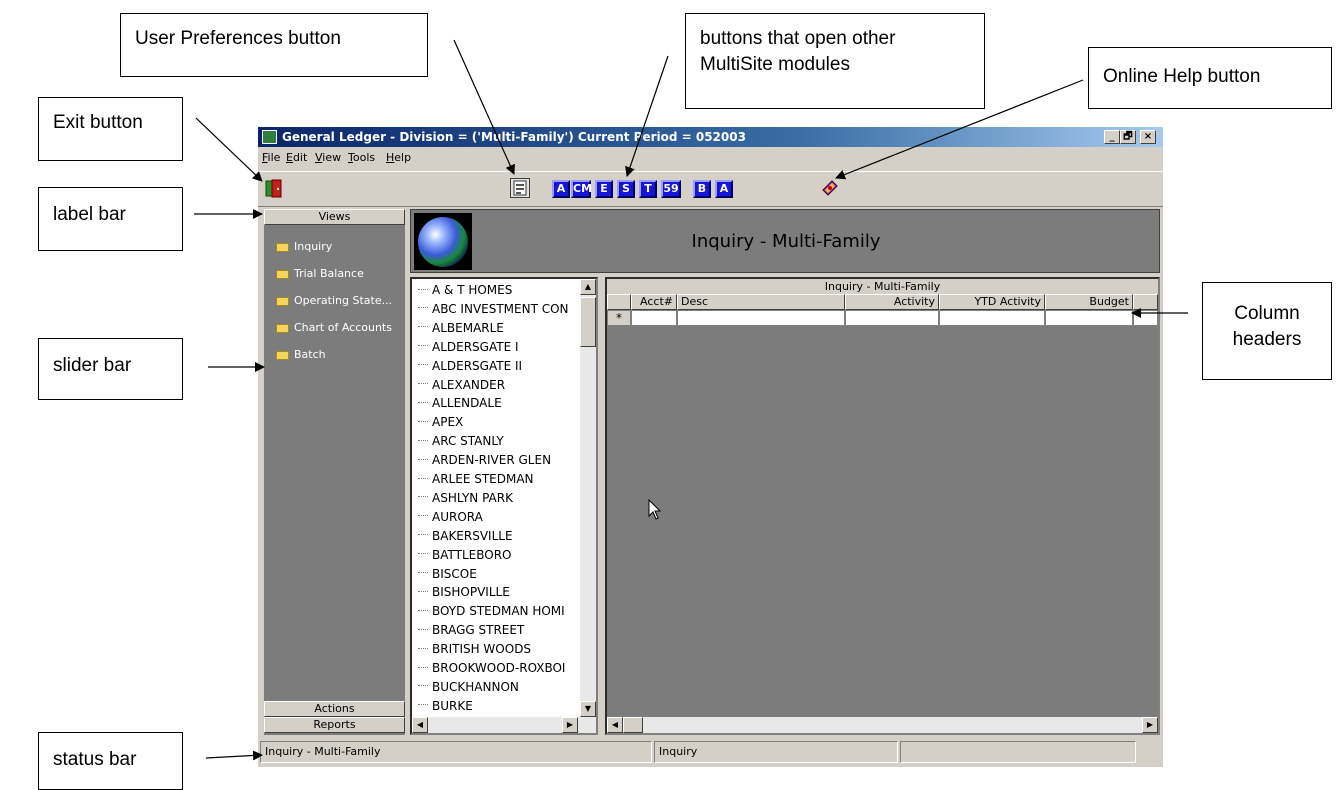  What do you see at coordinates (561, 189) in the screenshot?
I see `module-button-a: A` at bounding box center [561, 189].